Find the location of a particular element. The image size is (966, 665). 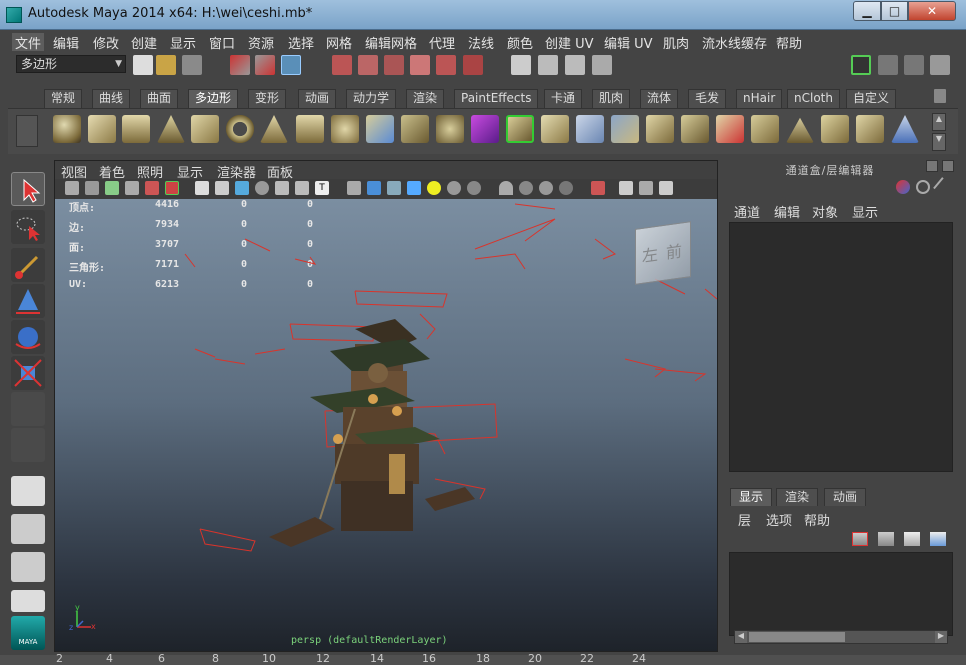

tab-polygons: 多边形 is located at coordinates (213, 98).